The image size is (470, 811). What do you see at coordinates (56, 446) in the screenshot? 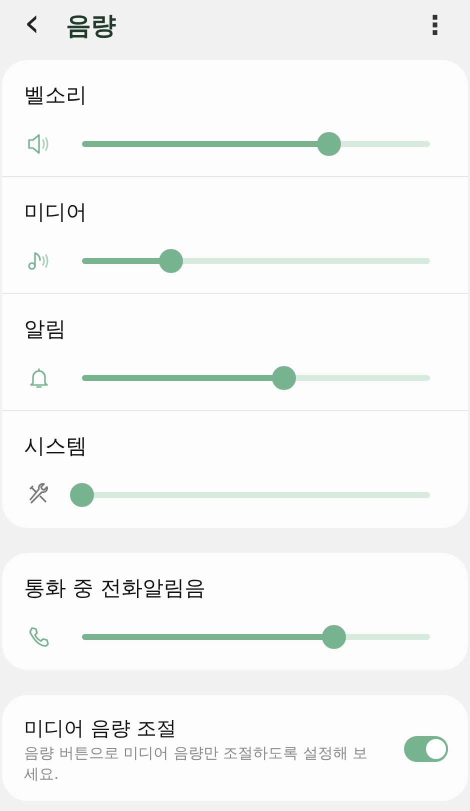
I see `volume-label: 시스템` at bounding box center [56, 446].